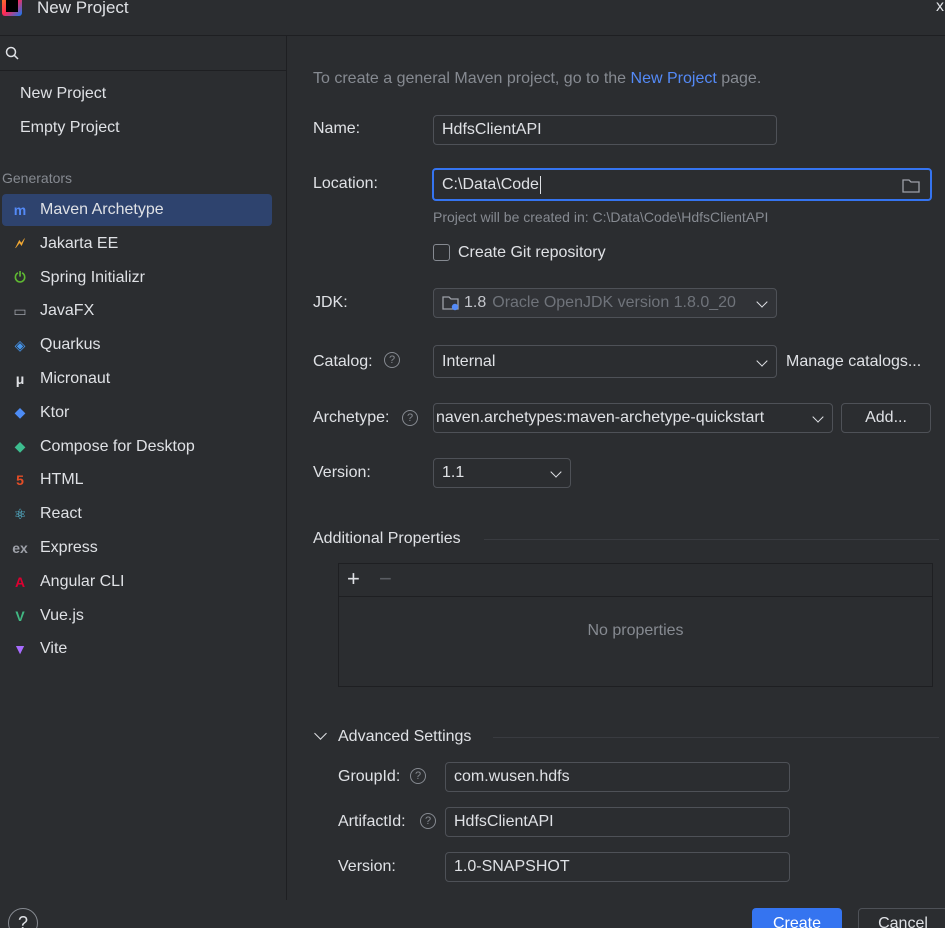 The width and height of the screenshot is (945, 928). What do you see at coordinates (67, 311) in the screenshot?
I see `sidebar-item-label: JavaFX` at bounding box center [67, 311].